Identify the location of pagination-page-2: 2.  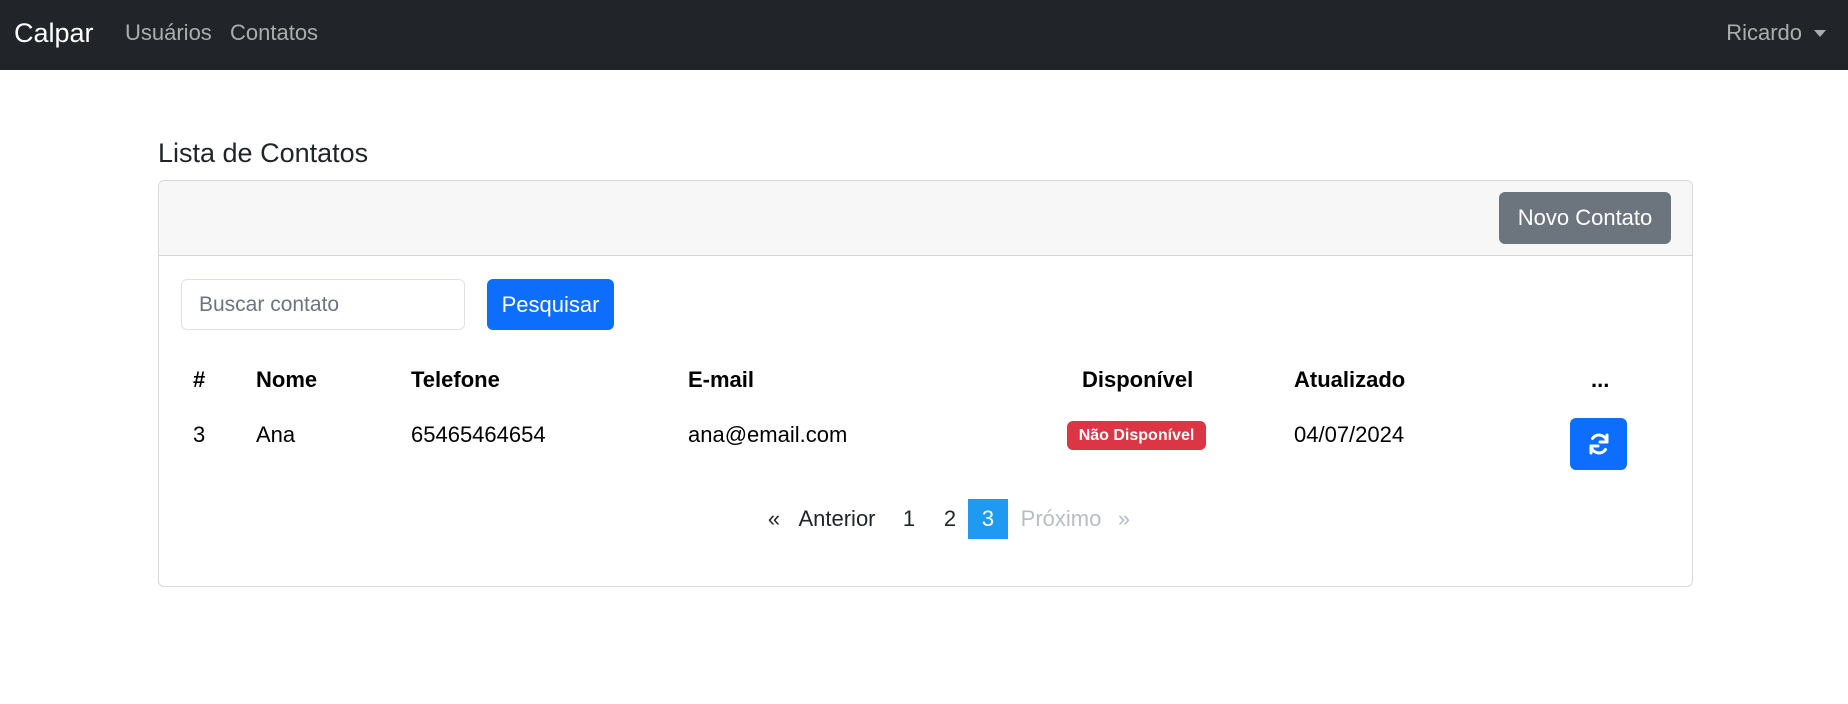
(950, 519).